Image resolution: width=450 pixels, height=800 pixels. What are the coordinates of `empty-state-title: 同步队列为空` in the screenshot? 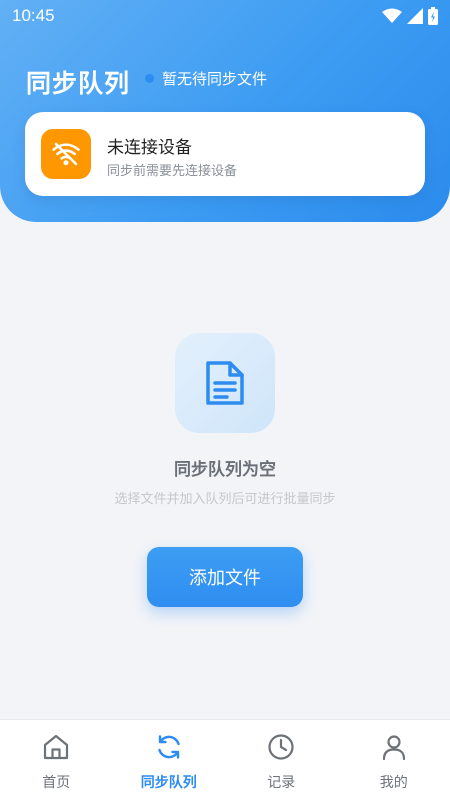 It's located at (225, 470).